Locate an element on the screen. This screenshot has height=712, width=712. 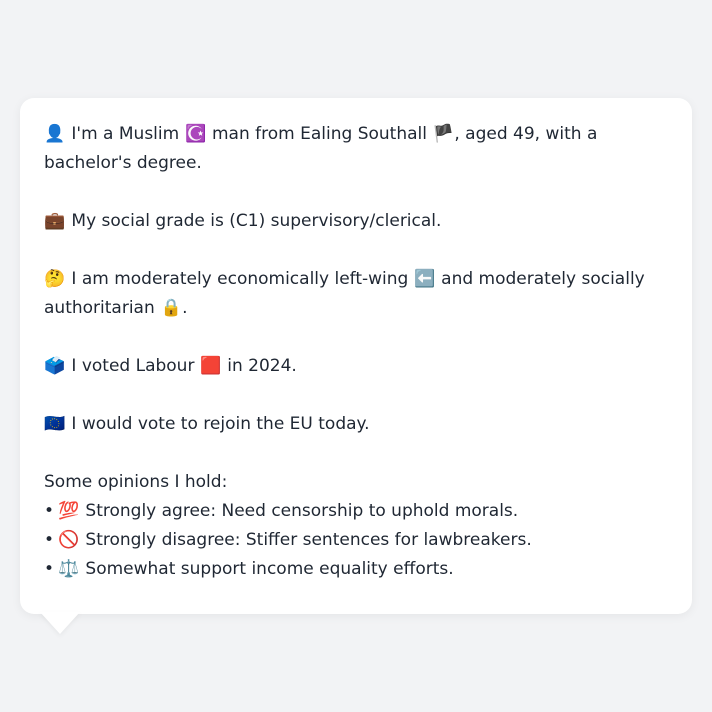
vote-text-post: in 2024. is located at coordinates (259, 366).